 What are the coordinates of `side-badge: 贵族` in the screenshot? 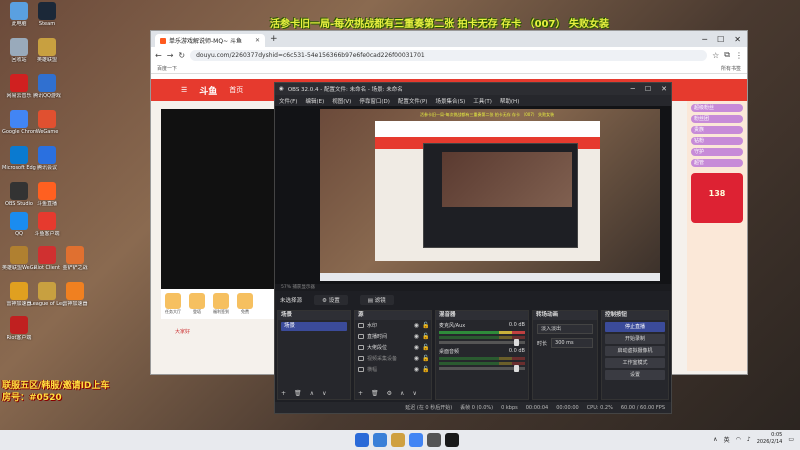 It's located at (717, 130).